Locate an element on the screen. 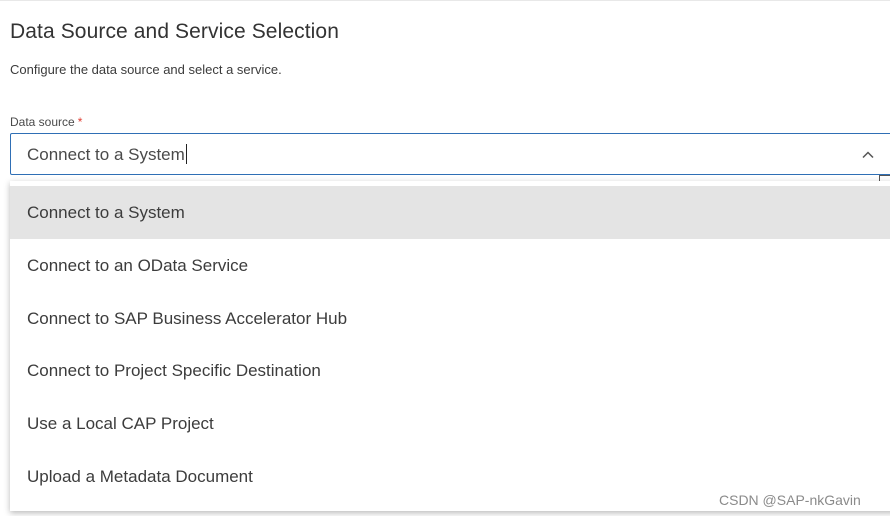 This screenshot has width=890, height=516. data-source-label: Data source * is located at coordinates (46, 122).